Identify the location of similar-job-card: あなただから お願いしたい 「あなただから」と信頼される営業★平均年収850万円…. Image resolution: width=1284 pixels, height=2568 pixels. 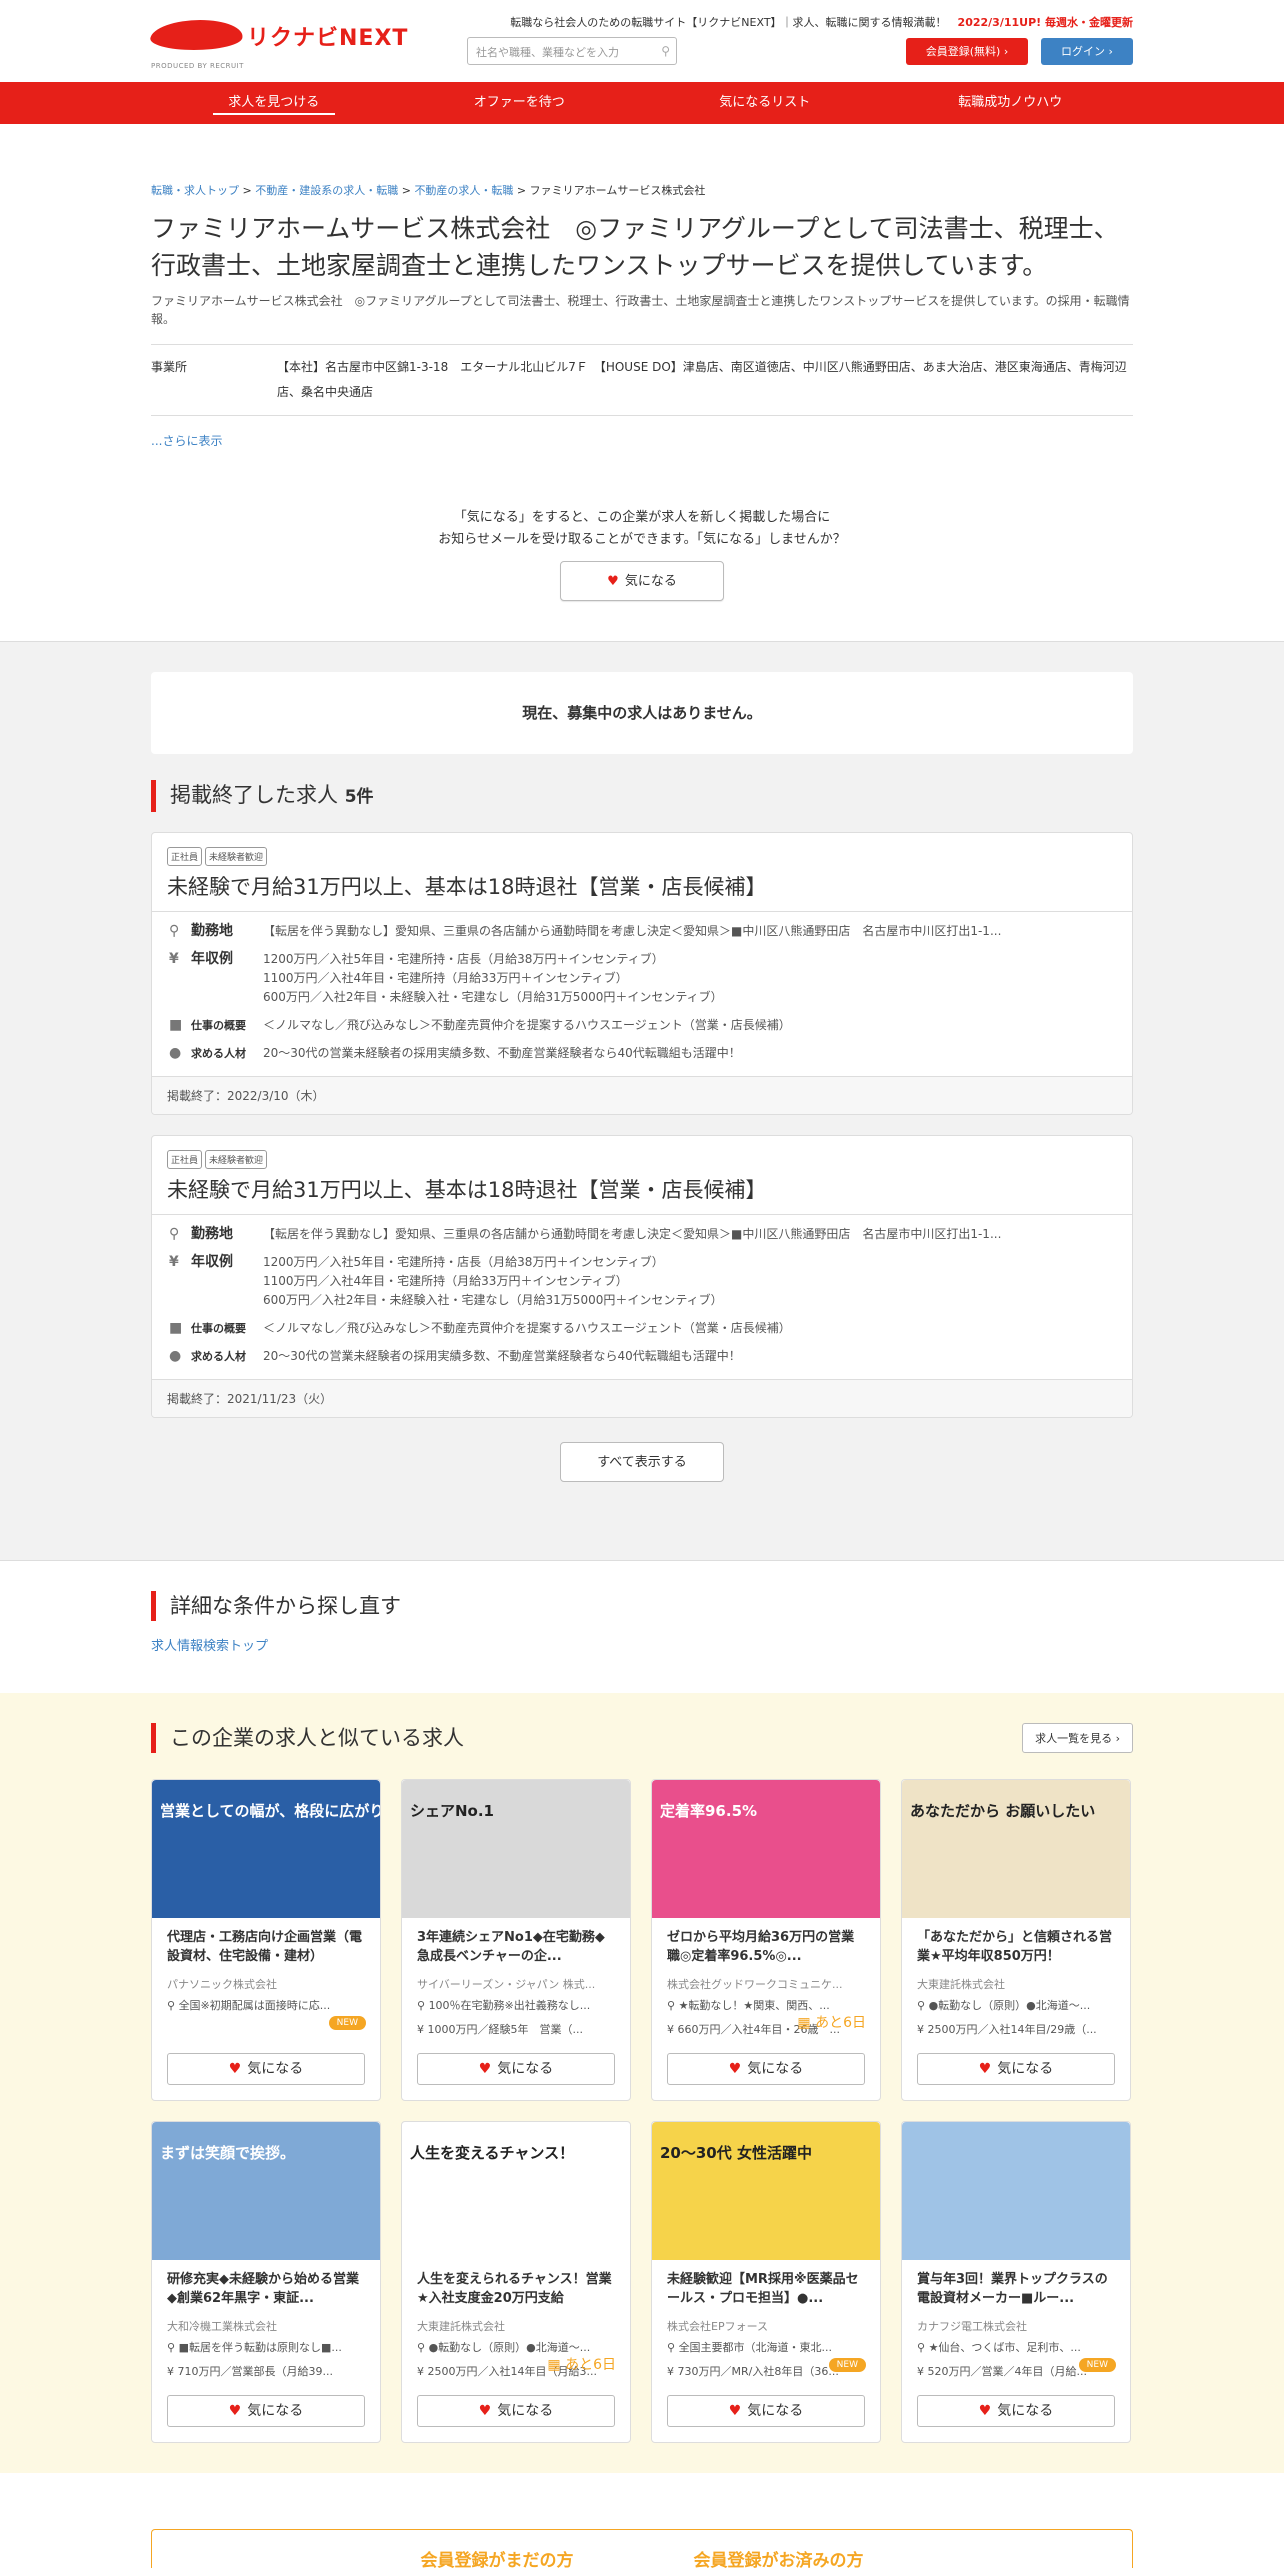
(1016, 1940).